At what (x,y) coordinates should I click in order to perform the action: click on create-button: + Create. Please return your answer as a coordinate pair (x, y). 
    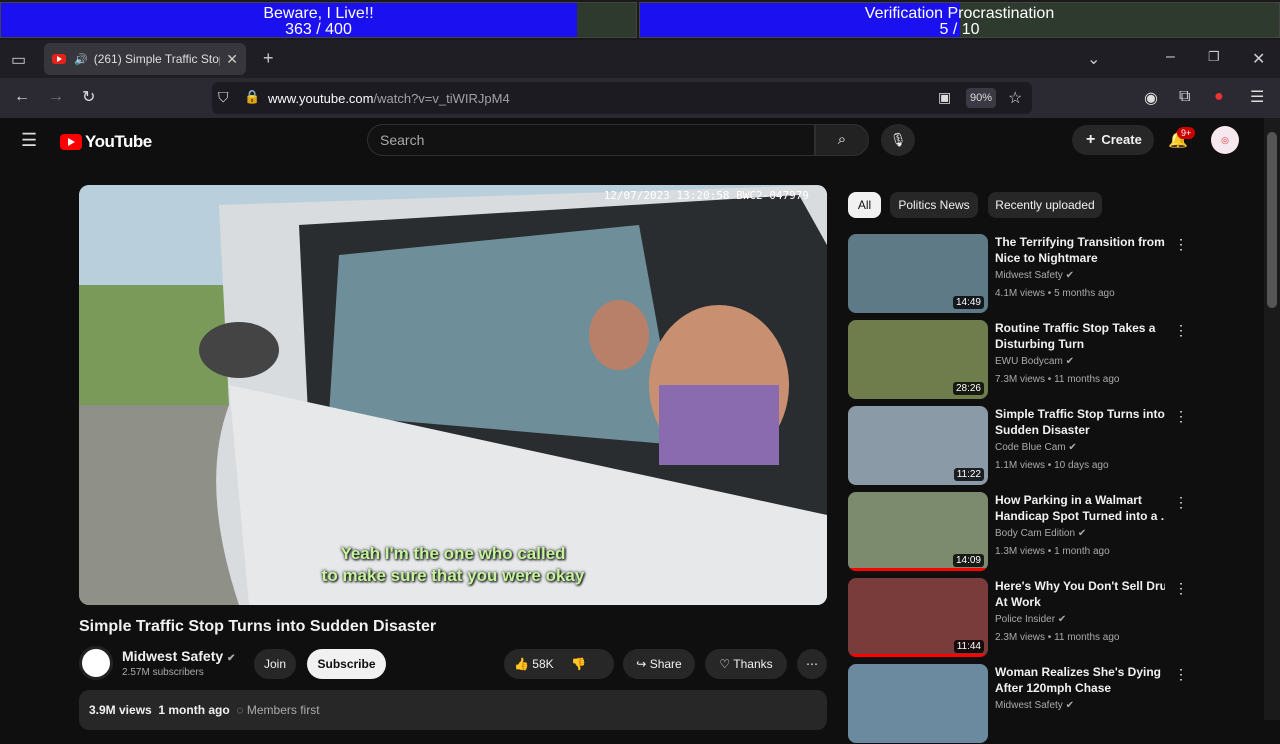
    Looking at the image, I should click on (1113, 140).